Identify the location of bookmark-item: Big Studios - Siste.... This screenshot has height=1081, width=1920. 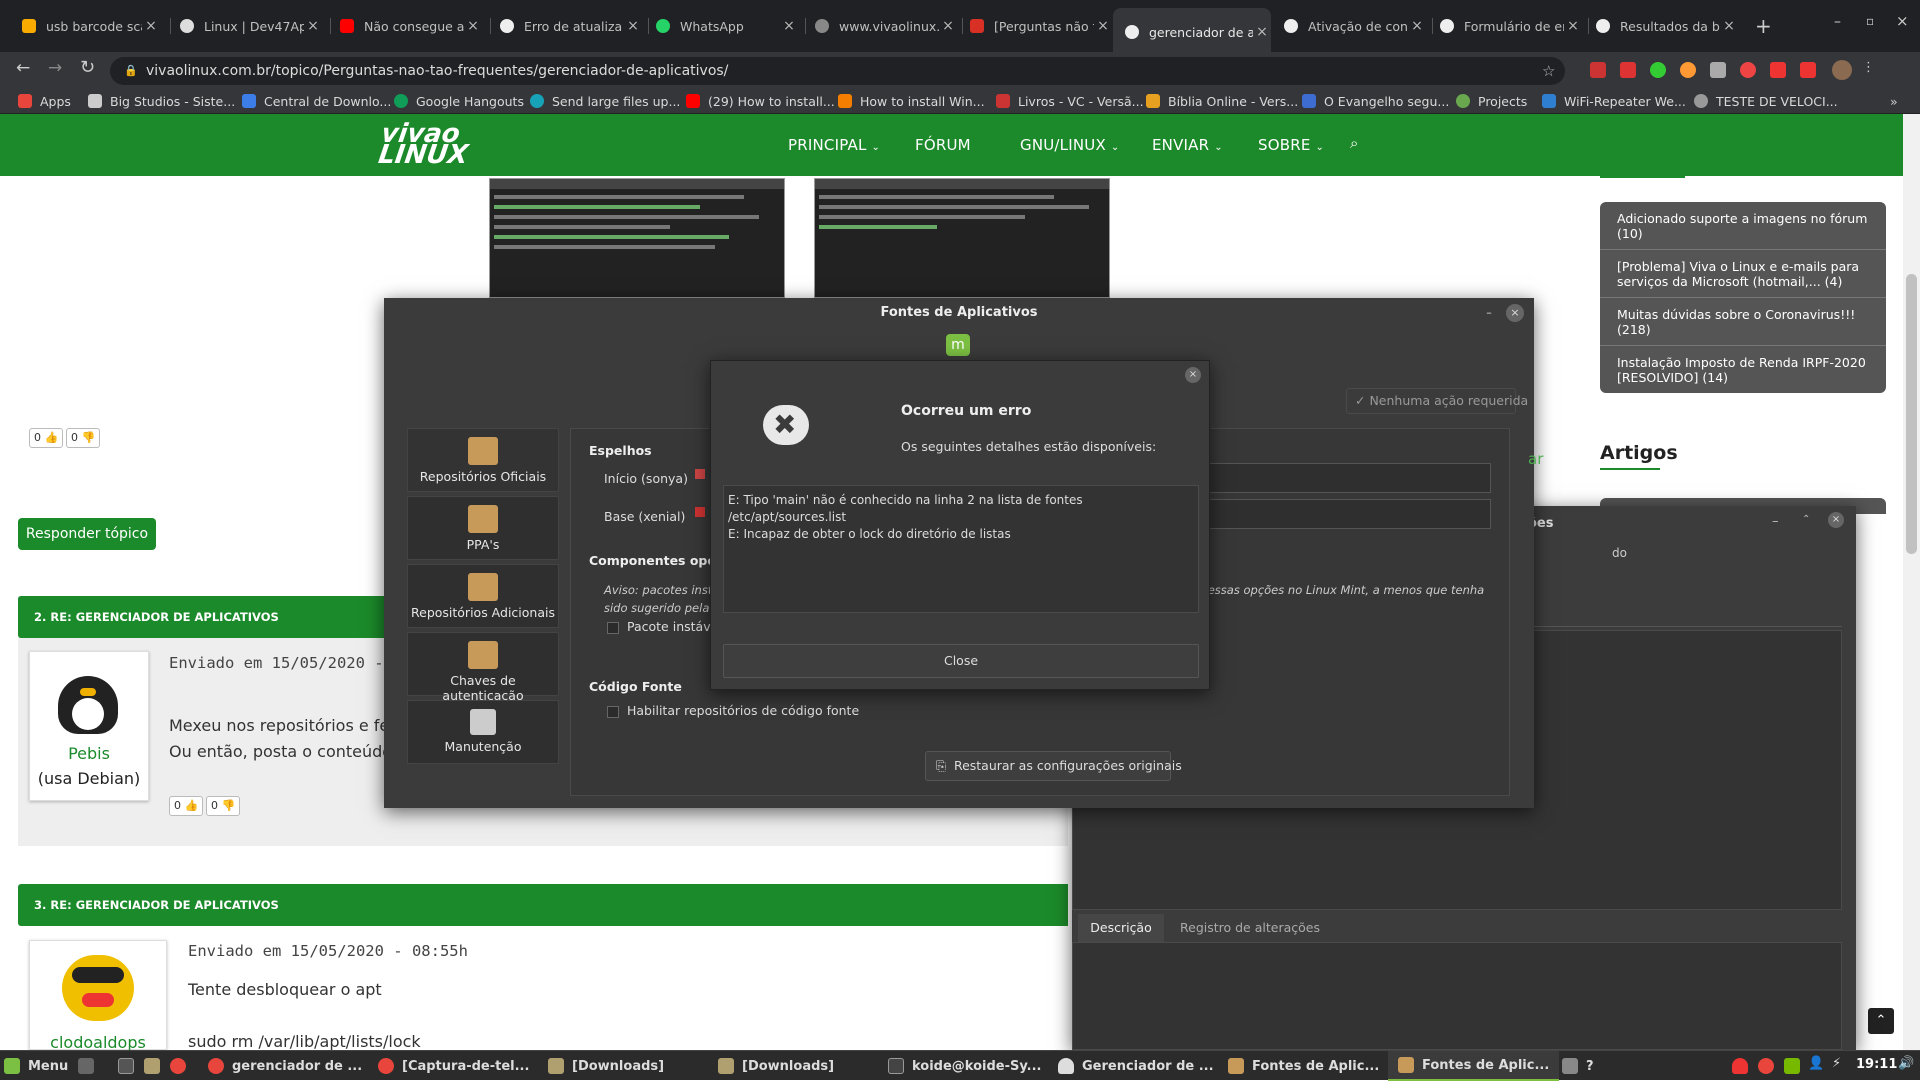
(161, 101).